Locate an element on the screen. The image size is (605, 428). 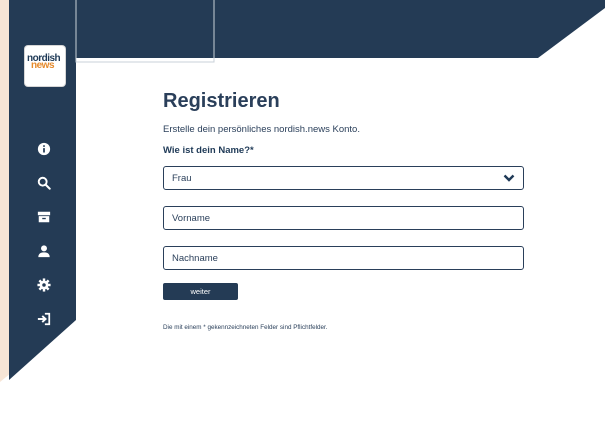
header-banner is located at coordinates (340, 29).